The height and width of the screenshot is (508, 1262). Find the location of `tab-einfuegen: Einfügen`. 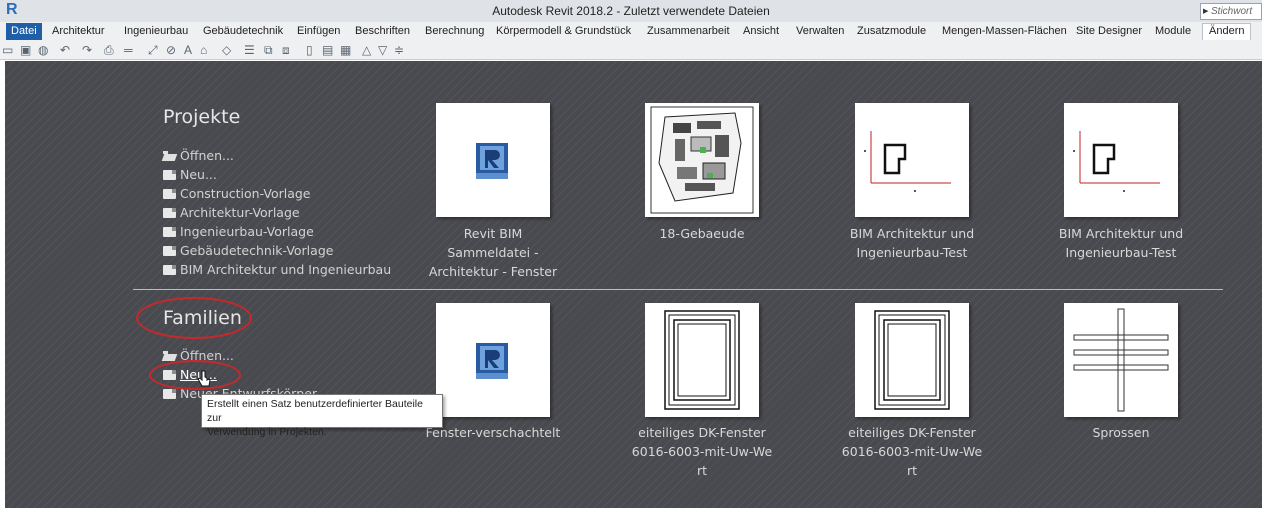

tab-einfuegen: Einfügen is located at coordinates (318, 32).